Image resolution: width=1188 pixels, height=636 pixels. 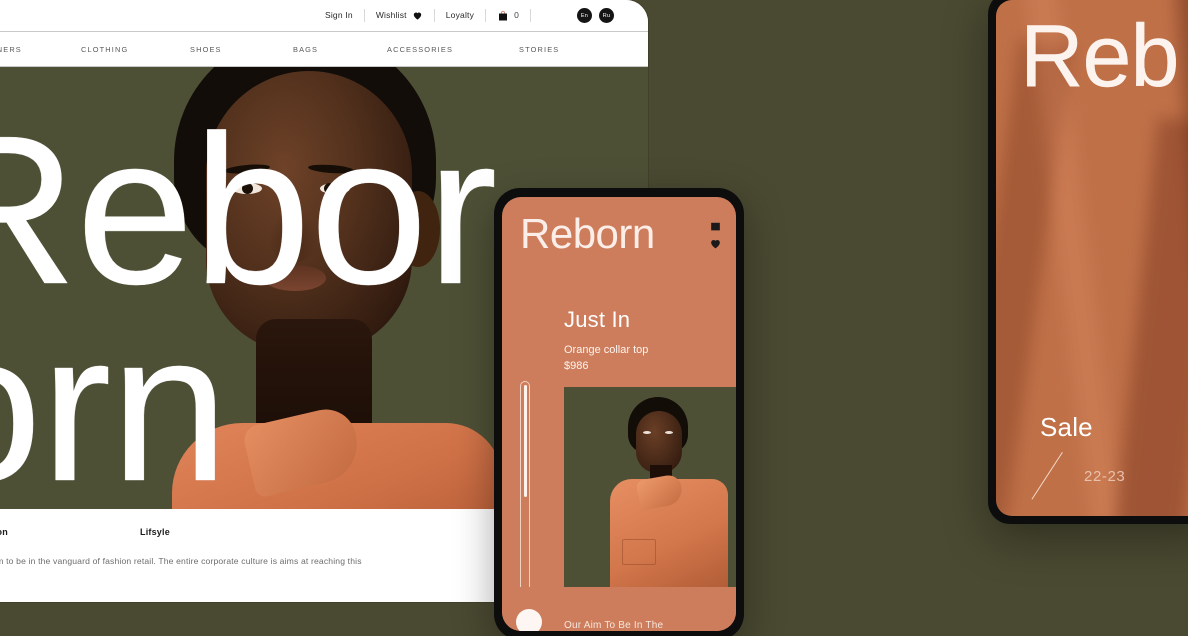 I want to click on phone-scroll-thumb, so click(x=525, y=441).